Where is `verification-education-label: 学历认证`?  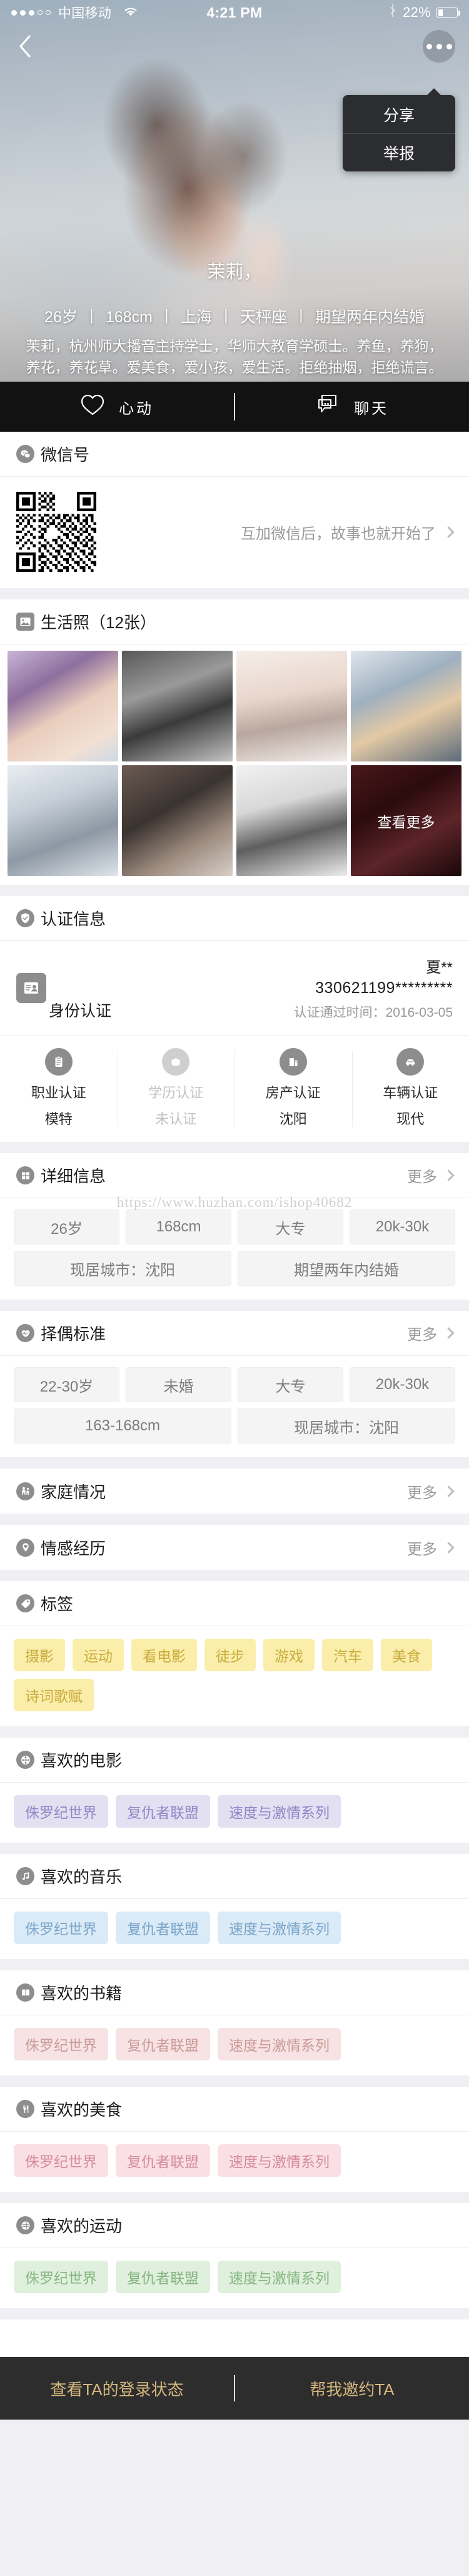 verification-education-label: 学历认证 is located at coordinates (176, 1093).